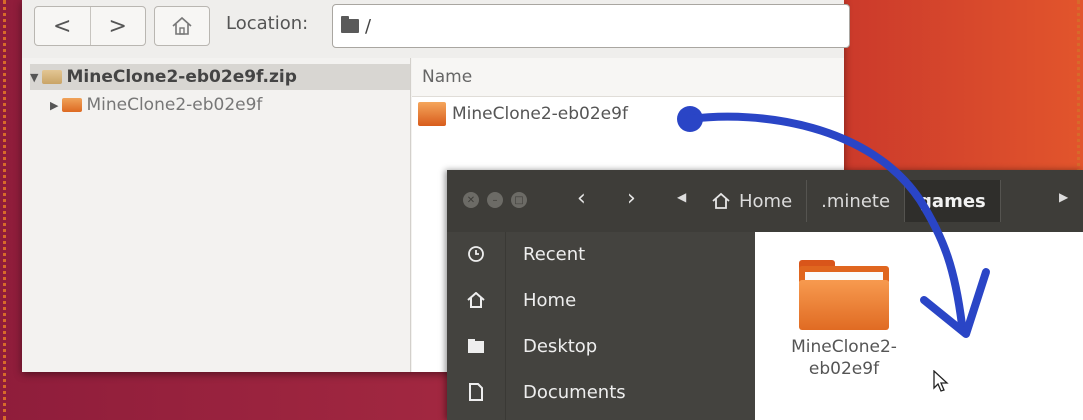  I want to click on crumb-games: games, so click(953, 201).